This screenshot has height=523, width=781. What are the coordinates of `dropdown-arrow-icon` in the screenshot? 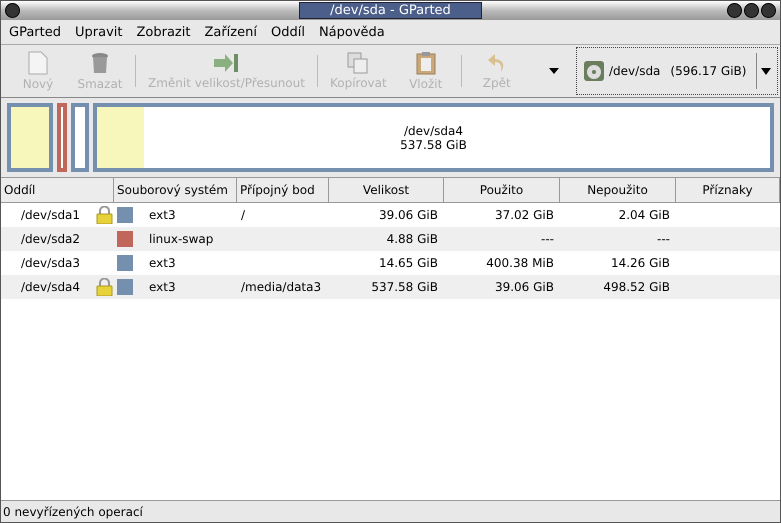 It's located at (766, 71).